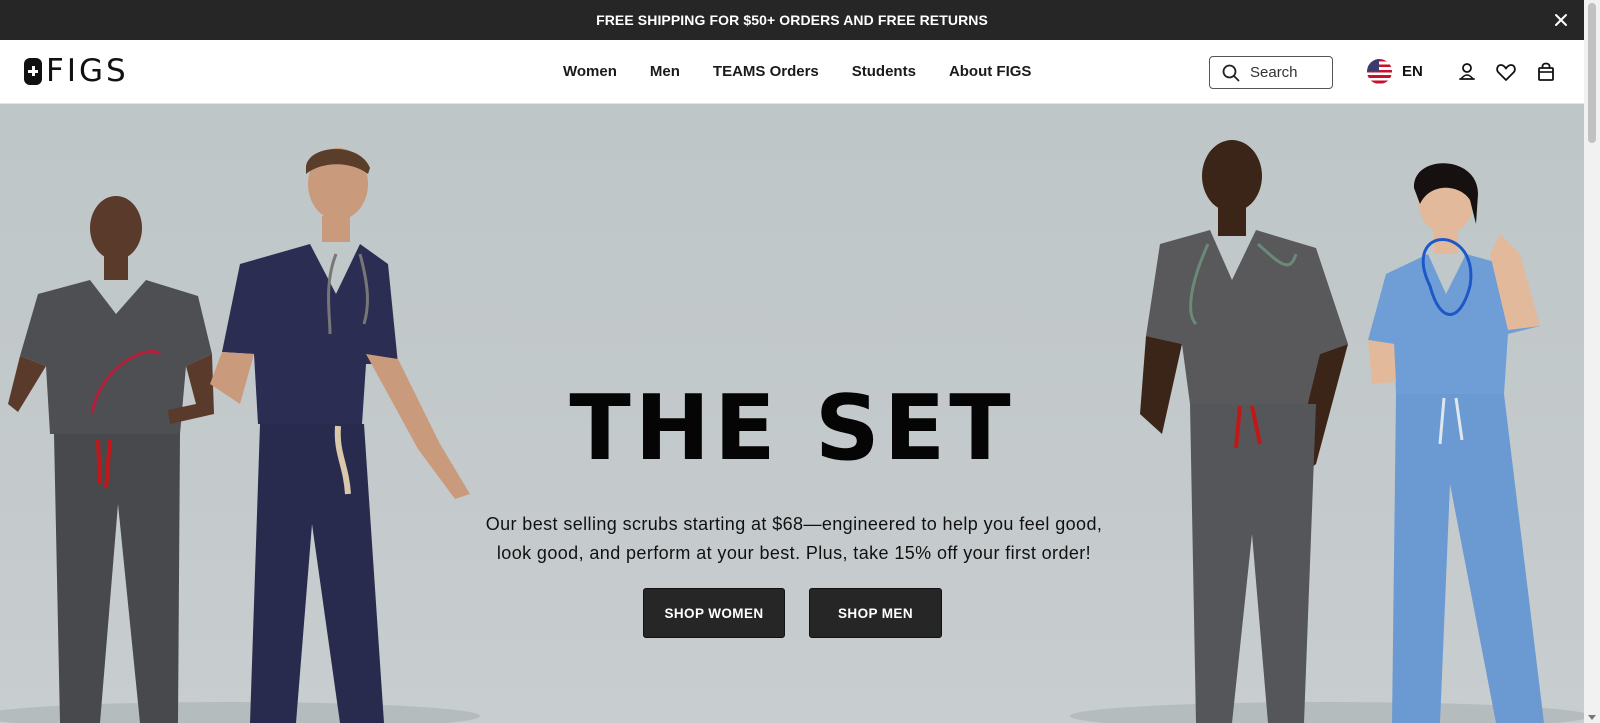  What do you see at coordinates (1592, 361) in the screenshot?
I see `page-scrollbar` at bounding box center [1592, 361].